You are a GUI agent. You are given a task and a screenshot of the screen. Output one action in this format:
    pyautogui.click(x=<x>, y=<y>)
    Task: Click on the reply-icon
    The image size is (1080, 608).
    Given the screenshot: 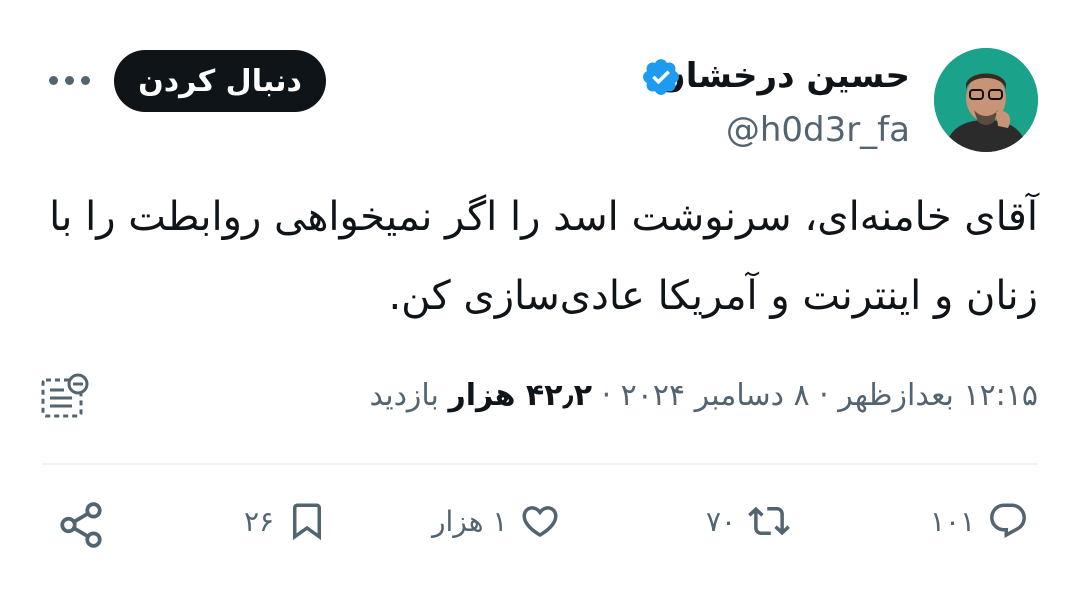 What is the action you would take?
    pyautogui.click(x=1008, y=520)
    